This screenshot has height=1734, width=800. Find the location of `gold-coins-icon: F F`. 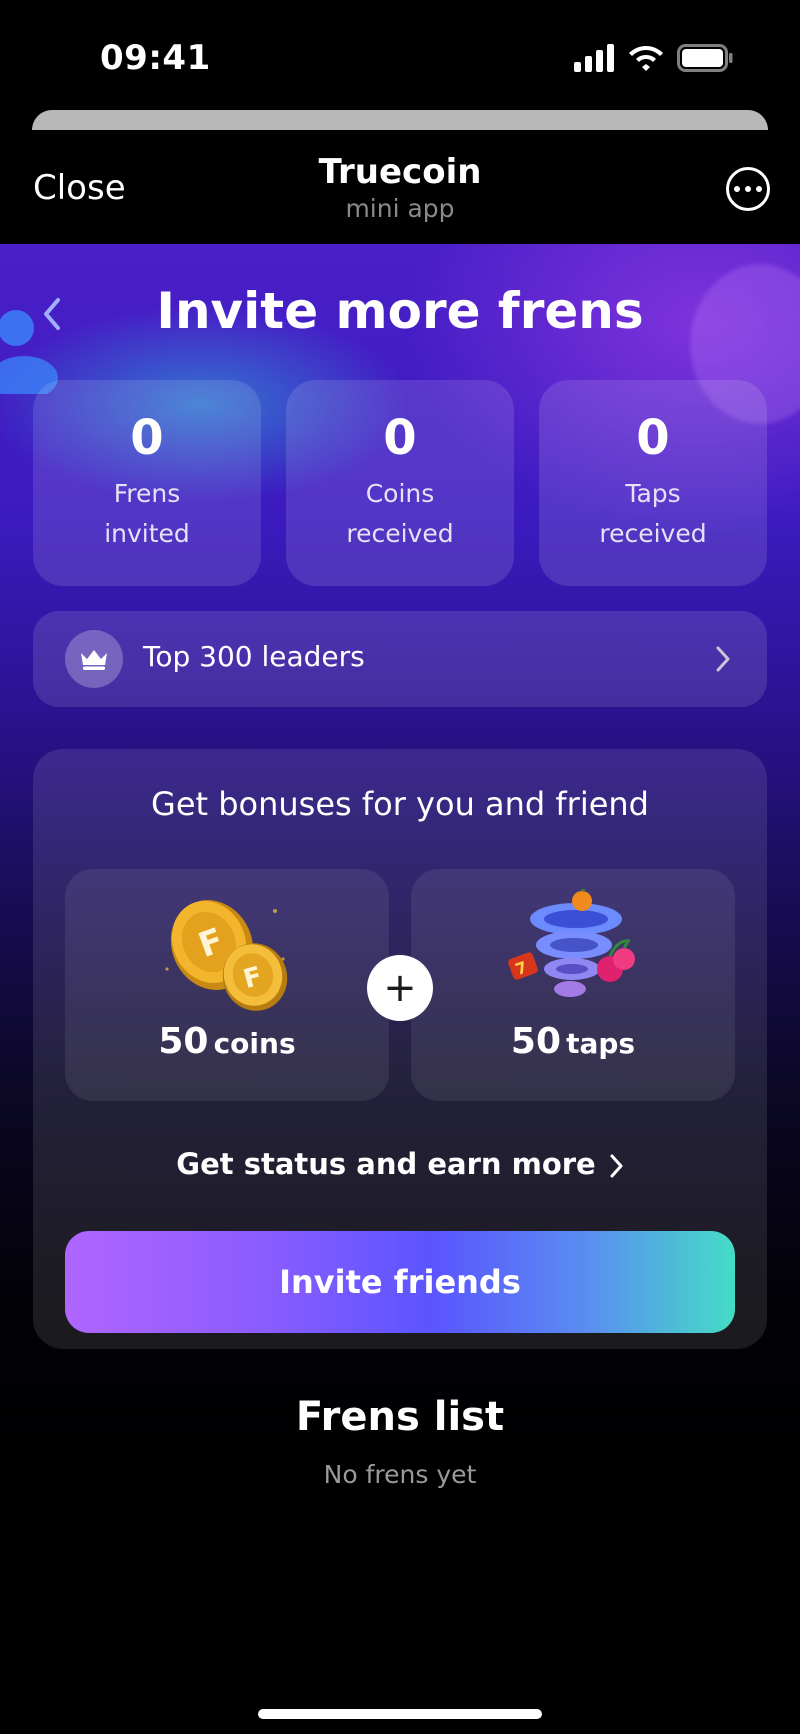

gold-coins-icon: F F is located at coordinates (226, 955).